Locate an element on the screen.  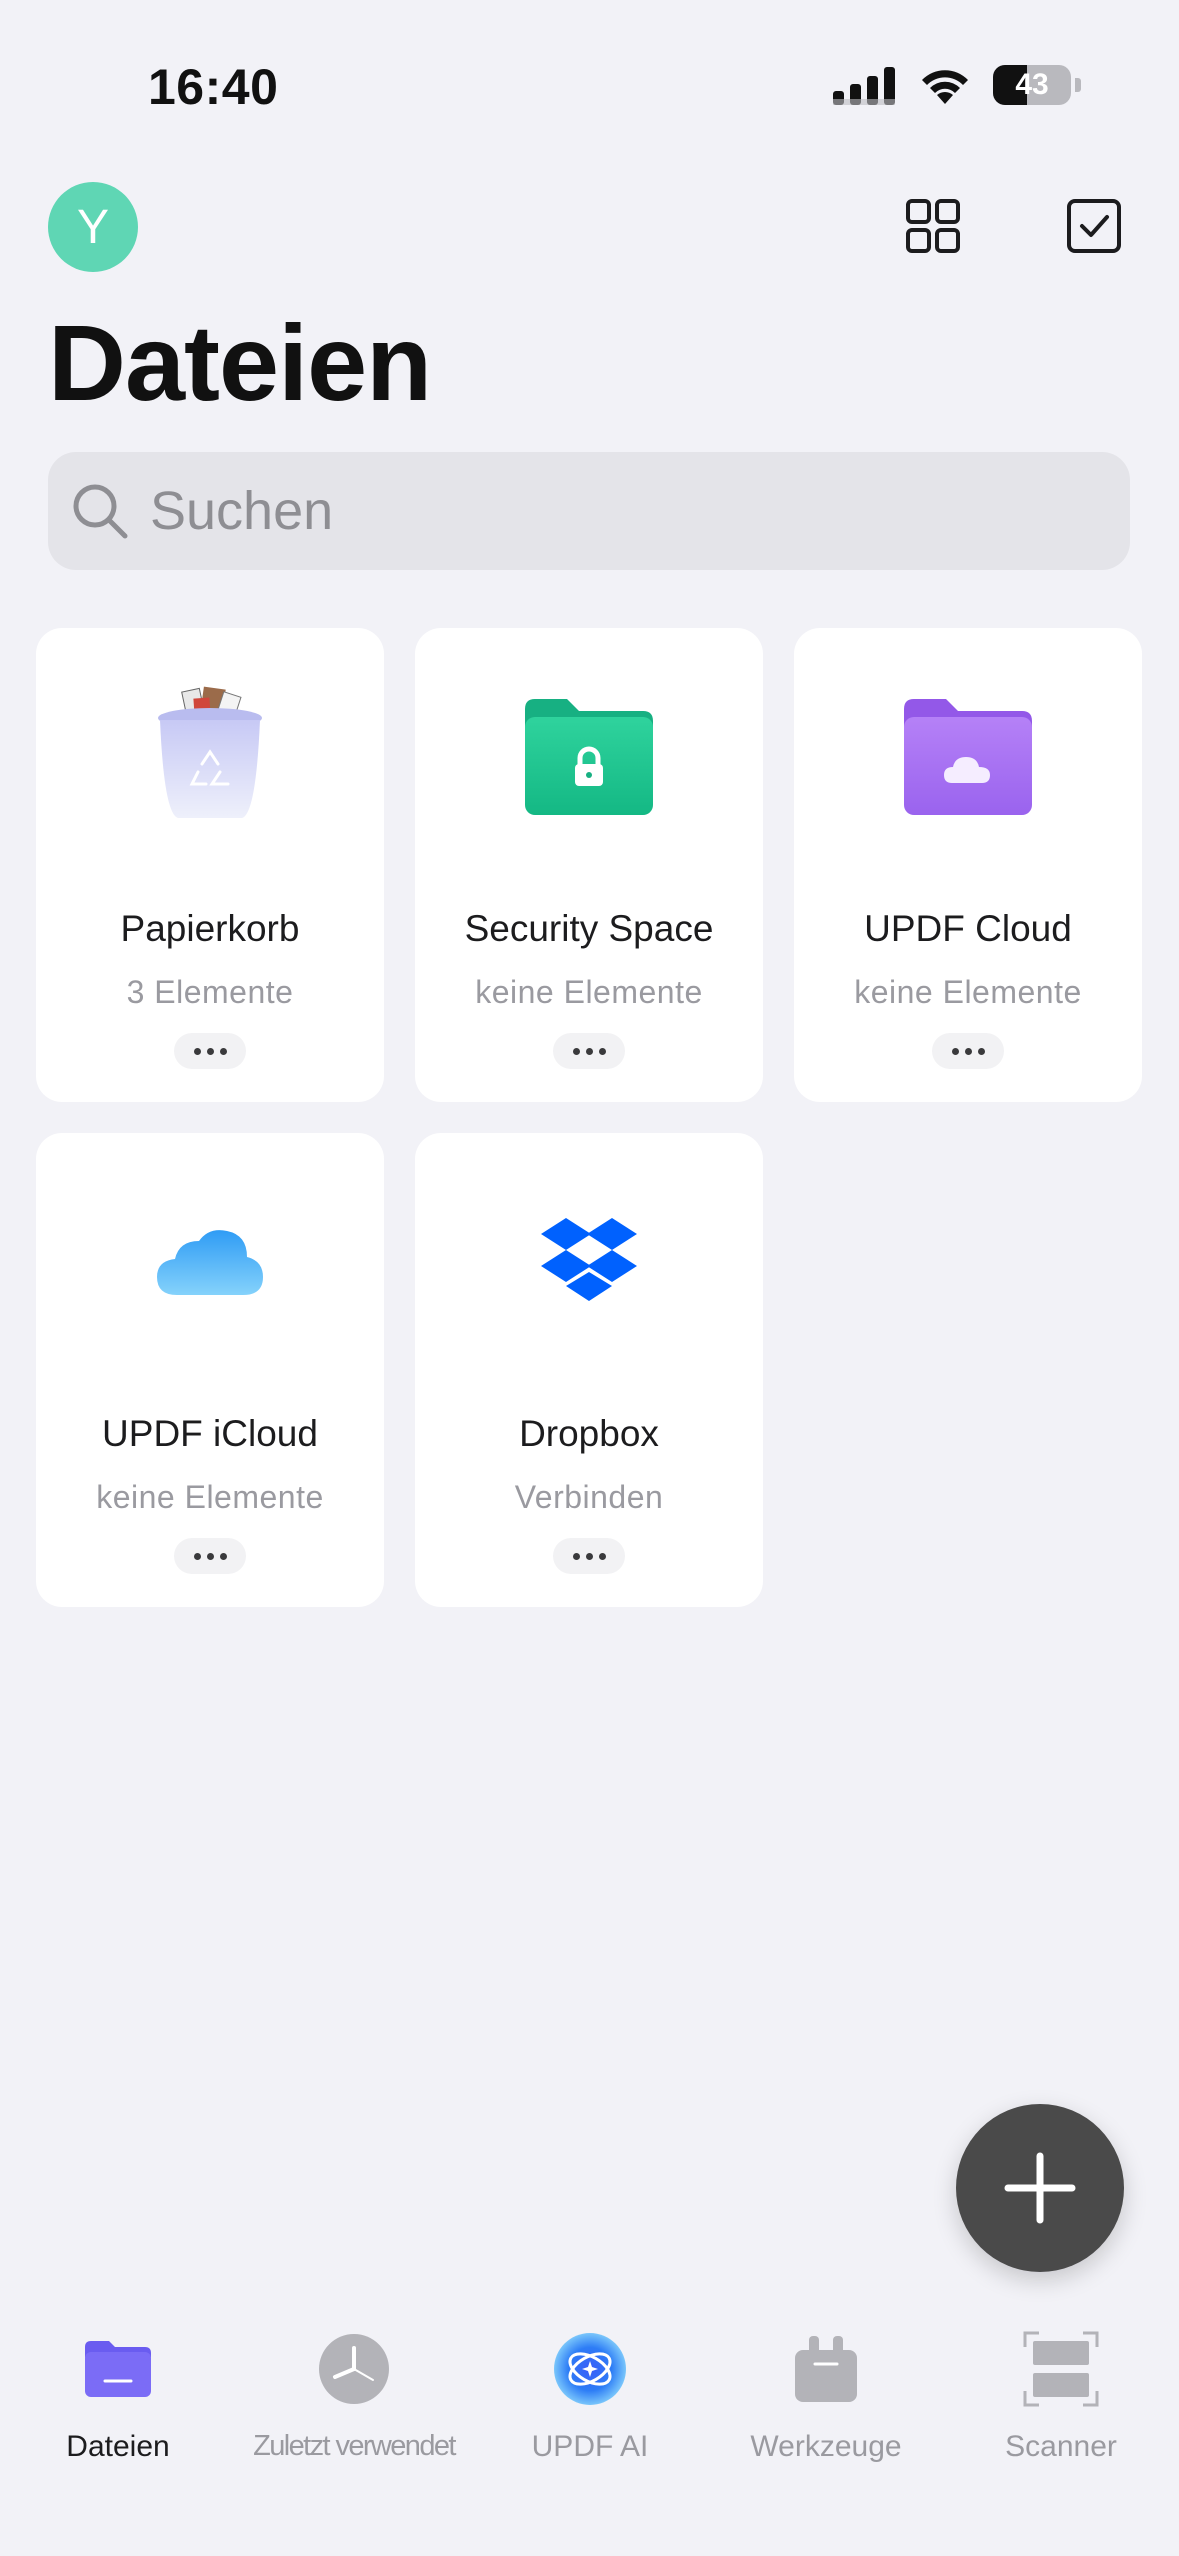
card-dropbox: Dropbox Verbinden is located at coordinates (589, 1370).